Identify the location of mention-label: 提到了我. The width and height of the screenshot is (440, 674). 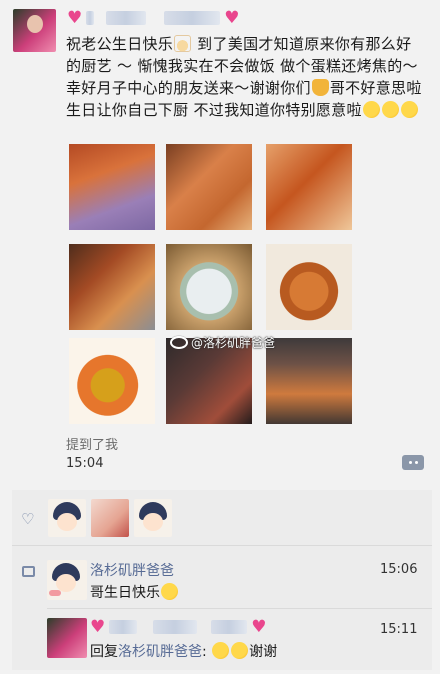
(92, 443).